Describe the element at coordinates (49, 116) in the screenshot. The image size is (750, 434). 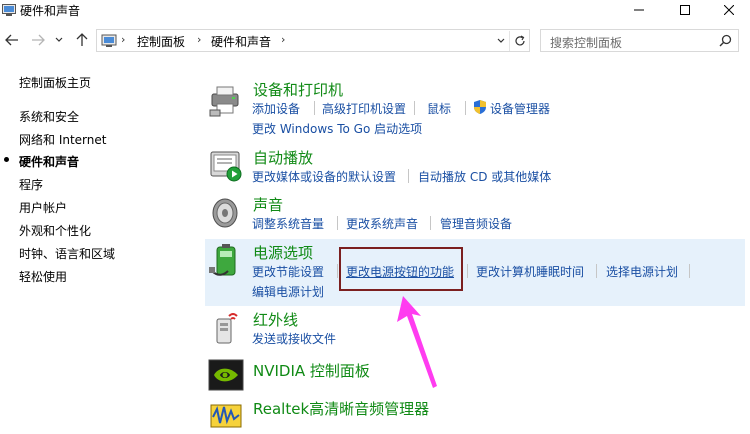
I see `nav-item-system-security: 系统和安全` at that location.